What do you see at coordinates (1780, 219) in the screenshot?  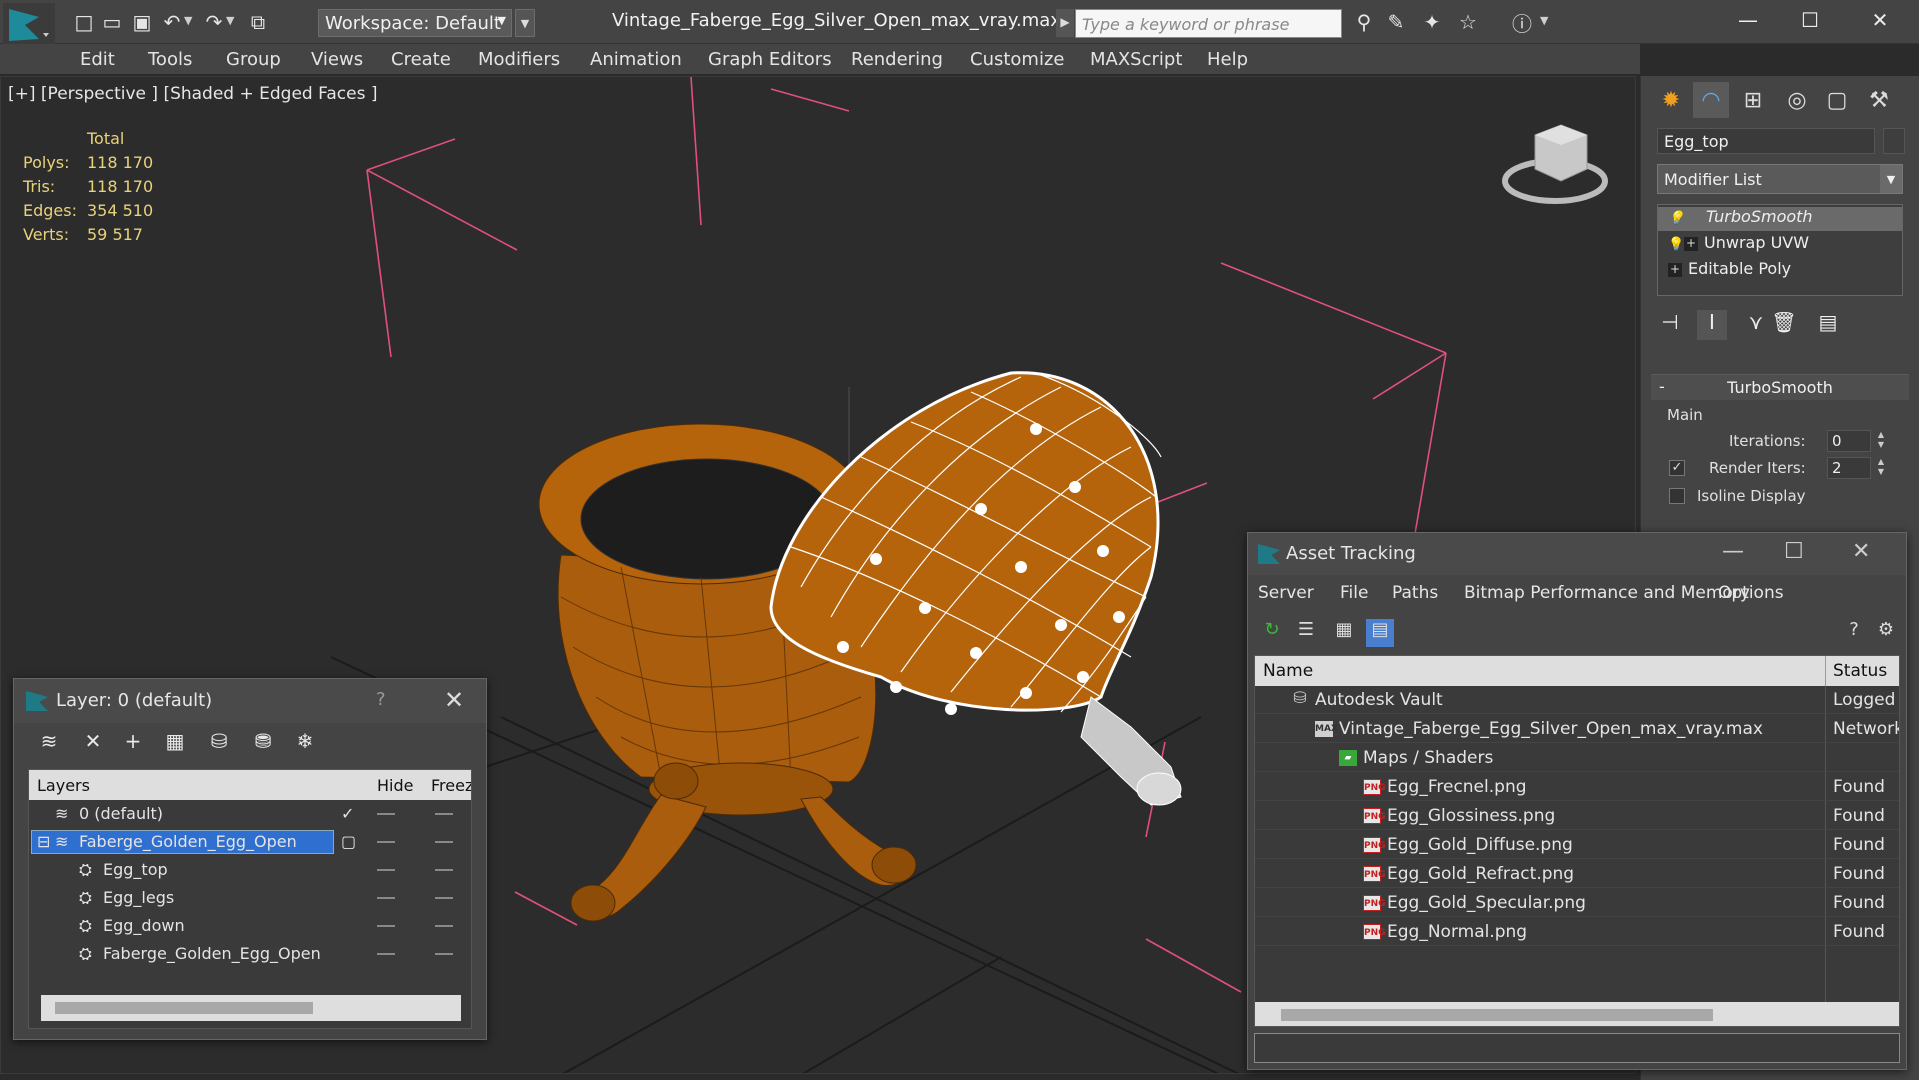 I see `stack-item-turbosmooth: 💡 TurboSmooth` at bounding box center [1780, 219].